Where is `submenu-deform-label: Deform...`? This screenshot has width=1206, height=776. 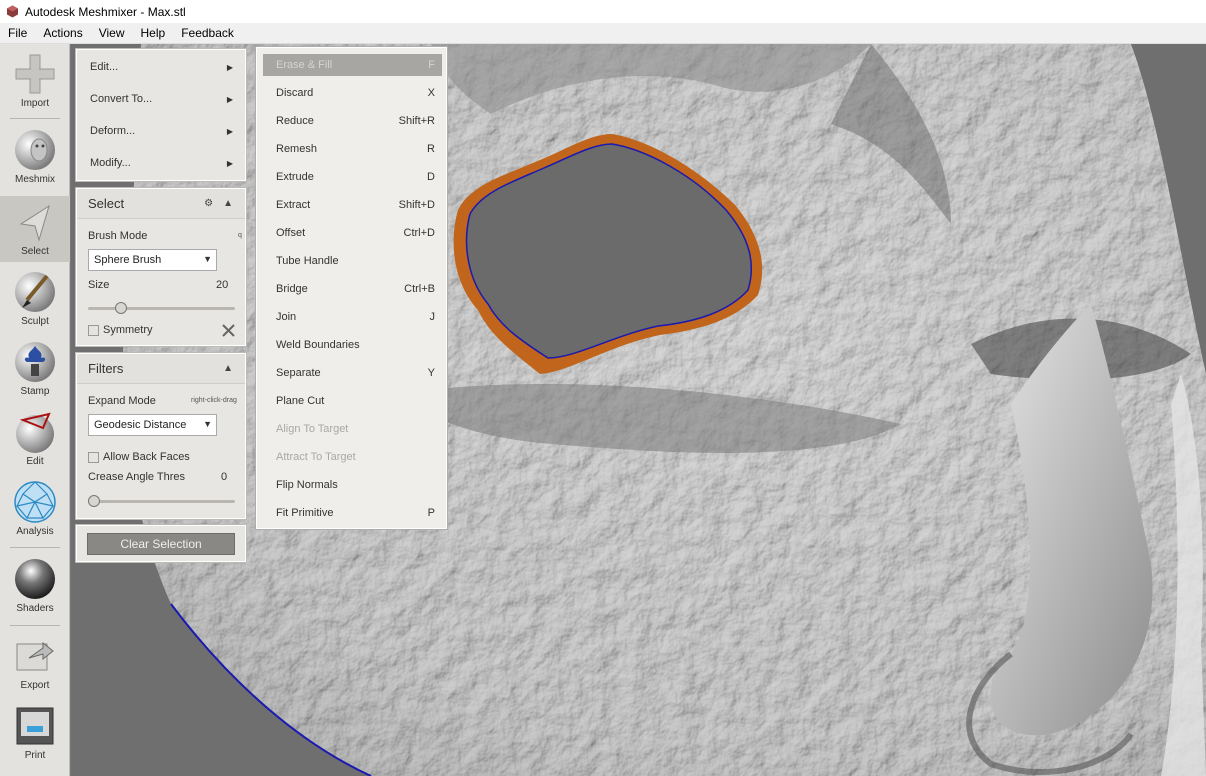
submenu-deform-label: Deform... is located at coordinates (113, 131).